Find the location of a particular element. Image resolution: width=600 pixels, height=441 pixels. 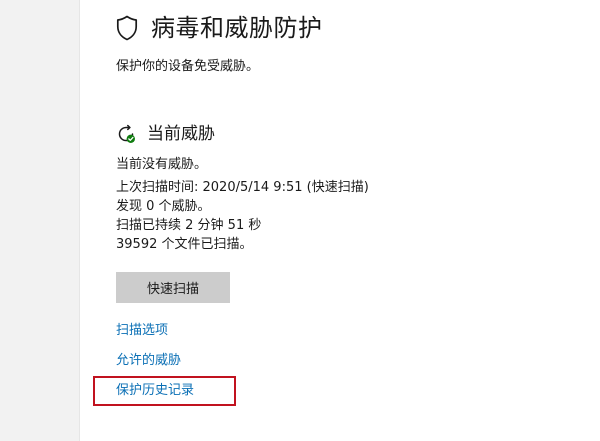

page-title: 病毒和威胁防护 is located at coordinates (237, 28).